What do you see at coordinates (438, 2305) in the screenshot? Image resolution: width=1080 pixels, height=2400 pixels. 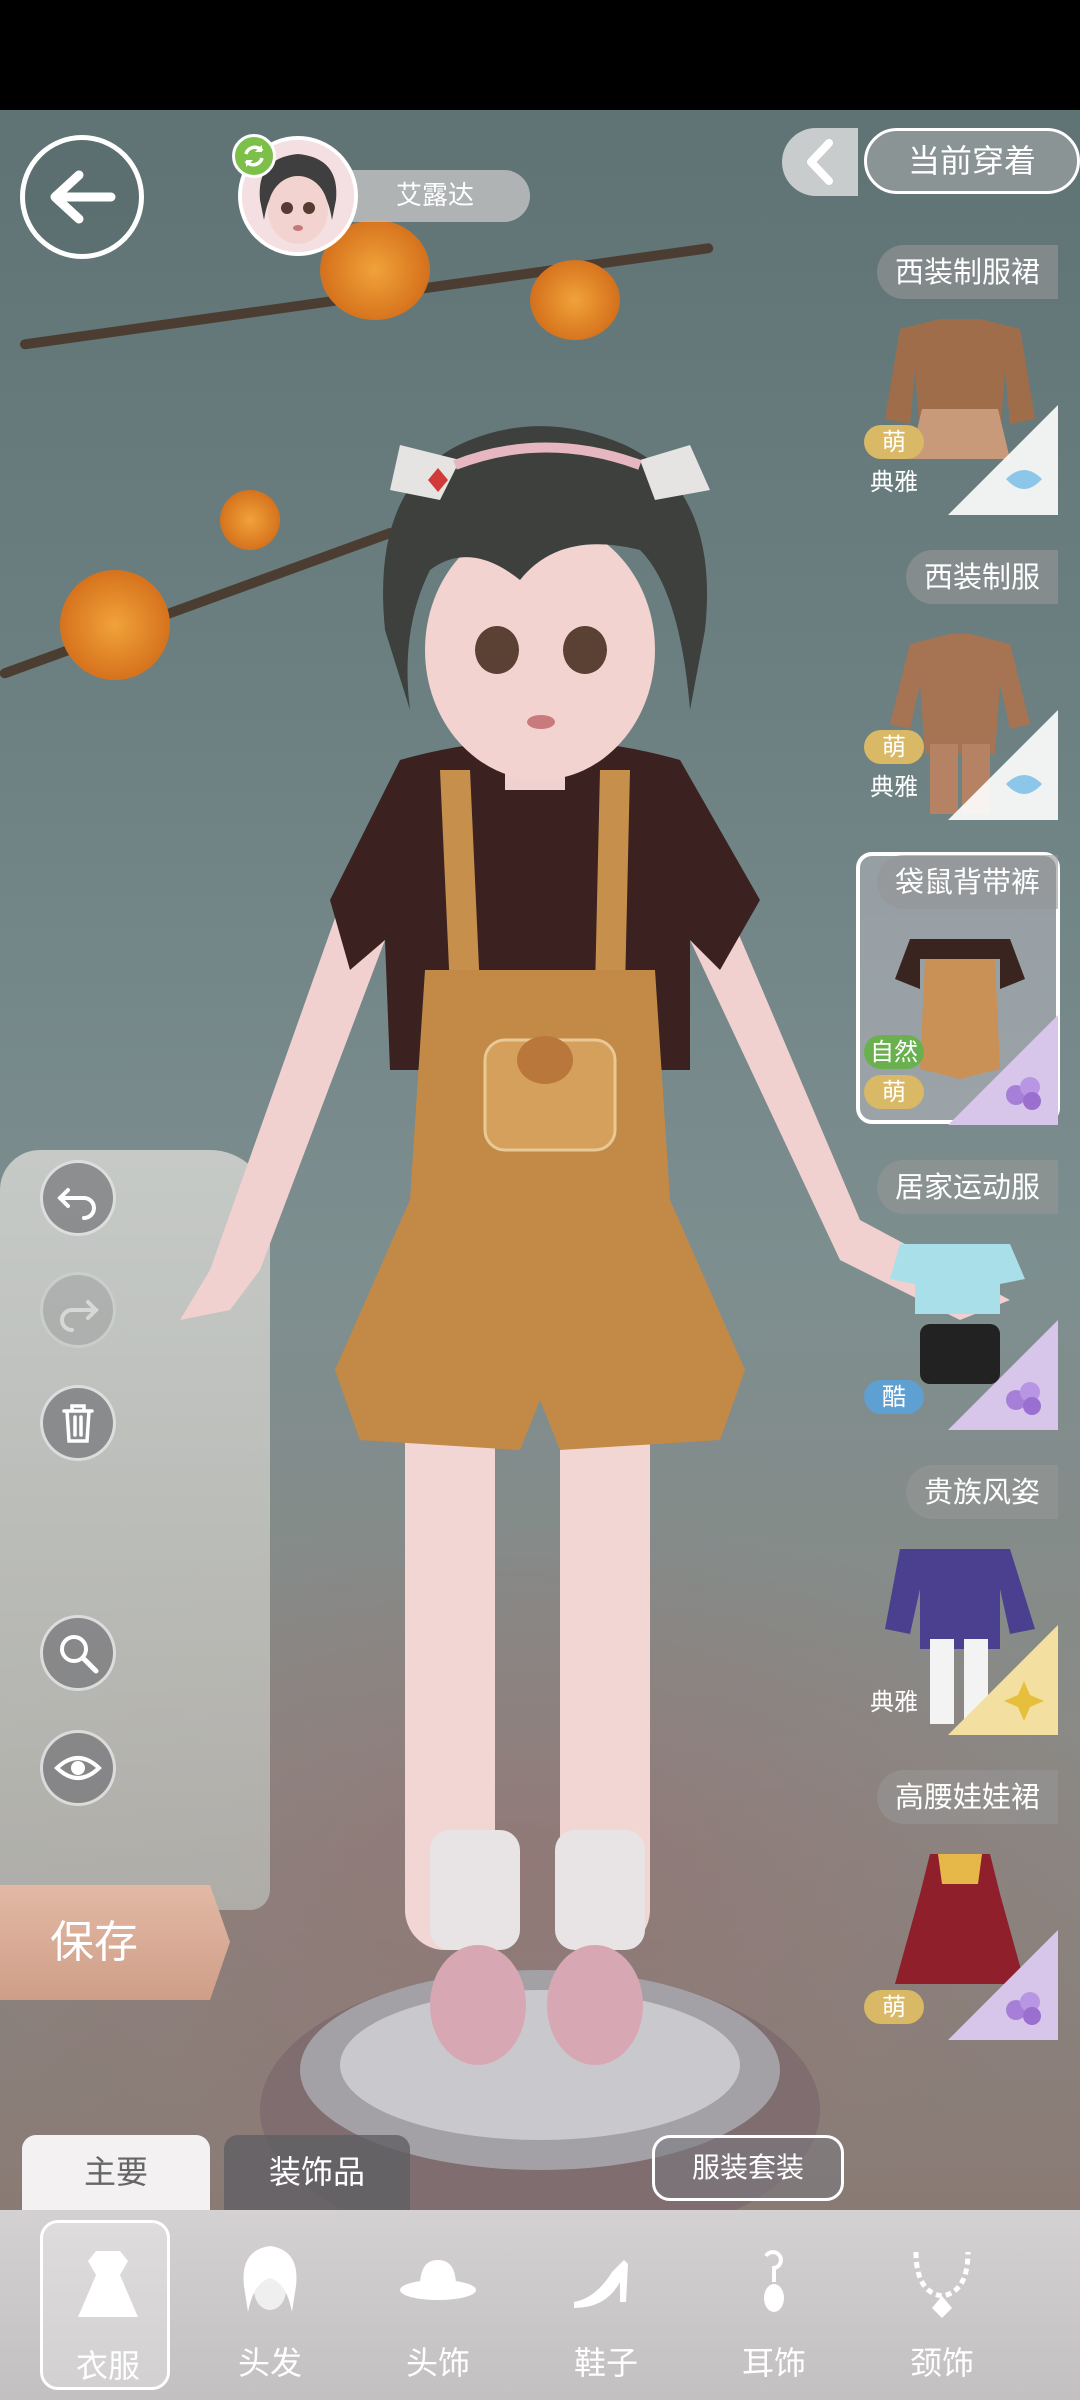 I see `category-headwear: 头饰` at bounding box center [438, 2305].